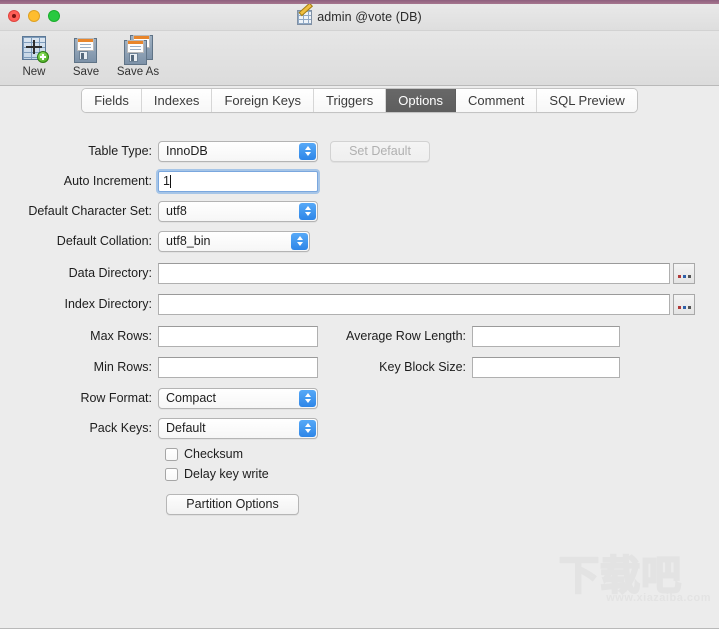  I want to click on min-rows-label: Min Rows:, so click(122, 367).